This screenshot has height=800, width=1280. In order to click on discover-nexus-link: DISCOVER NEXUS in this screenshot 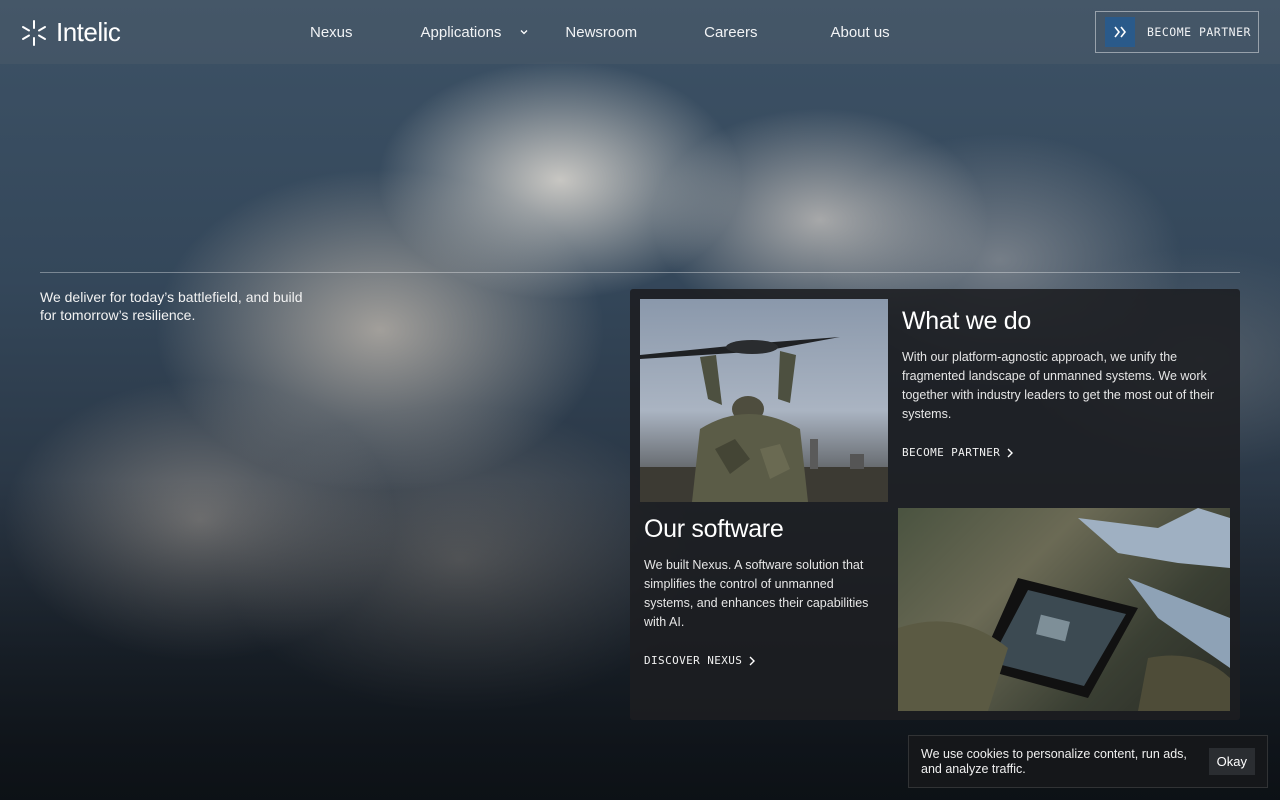, I will do `click(700, 660)`.